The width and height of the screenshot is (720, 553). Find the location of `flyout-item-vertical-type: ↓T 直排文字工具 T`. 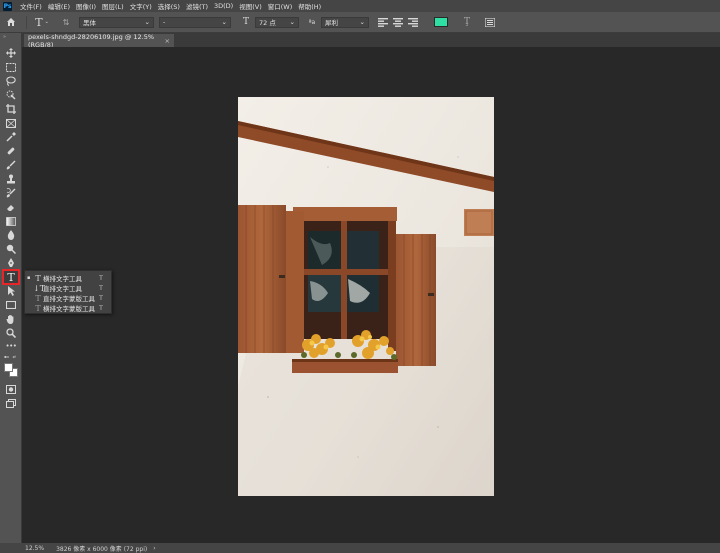

flyout-item-vertical-type: ↓T 直排文字工具 T is located at coordinates (68, 288).